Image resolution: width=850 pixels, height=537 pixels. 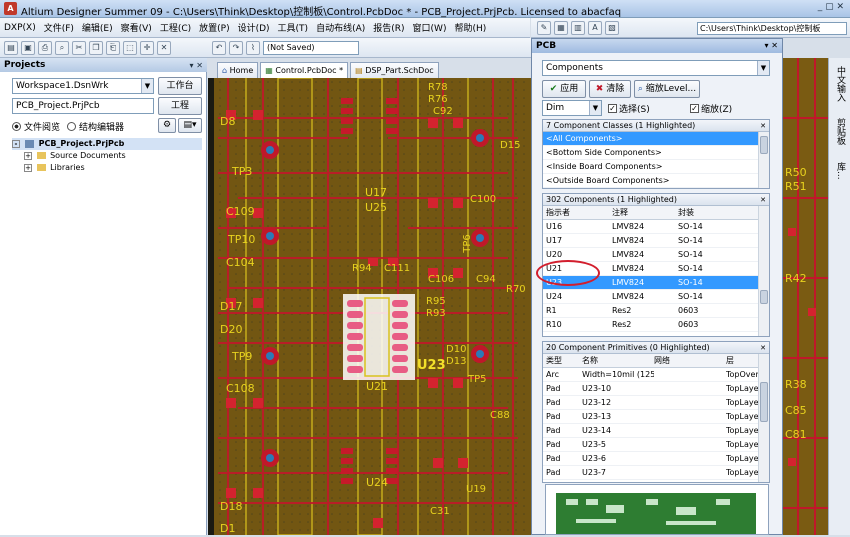 I want to click on text-icon: A, so click(x=595, y=28).